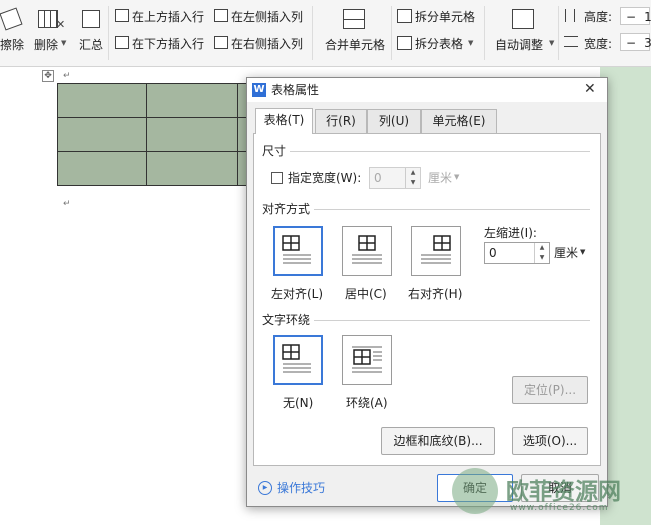 The width and height of the screenshot is (651, 525). I want to click on height-spinner: −1, so click(635, 16).